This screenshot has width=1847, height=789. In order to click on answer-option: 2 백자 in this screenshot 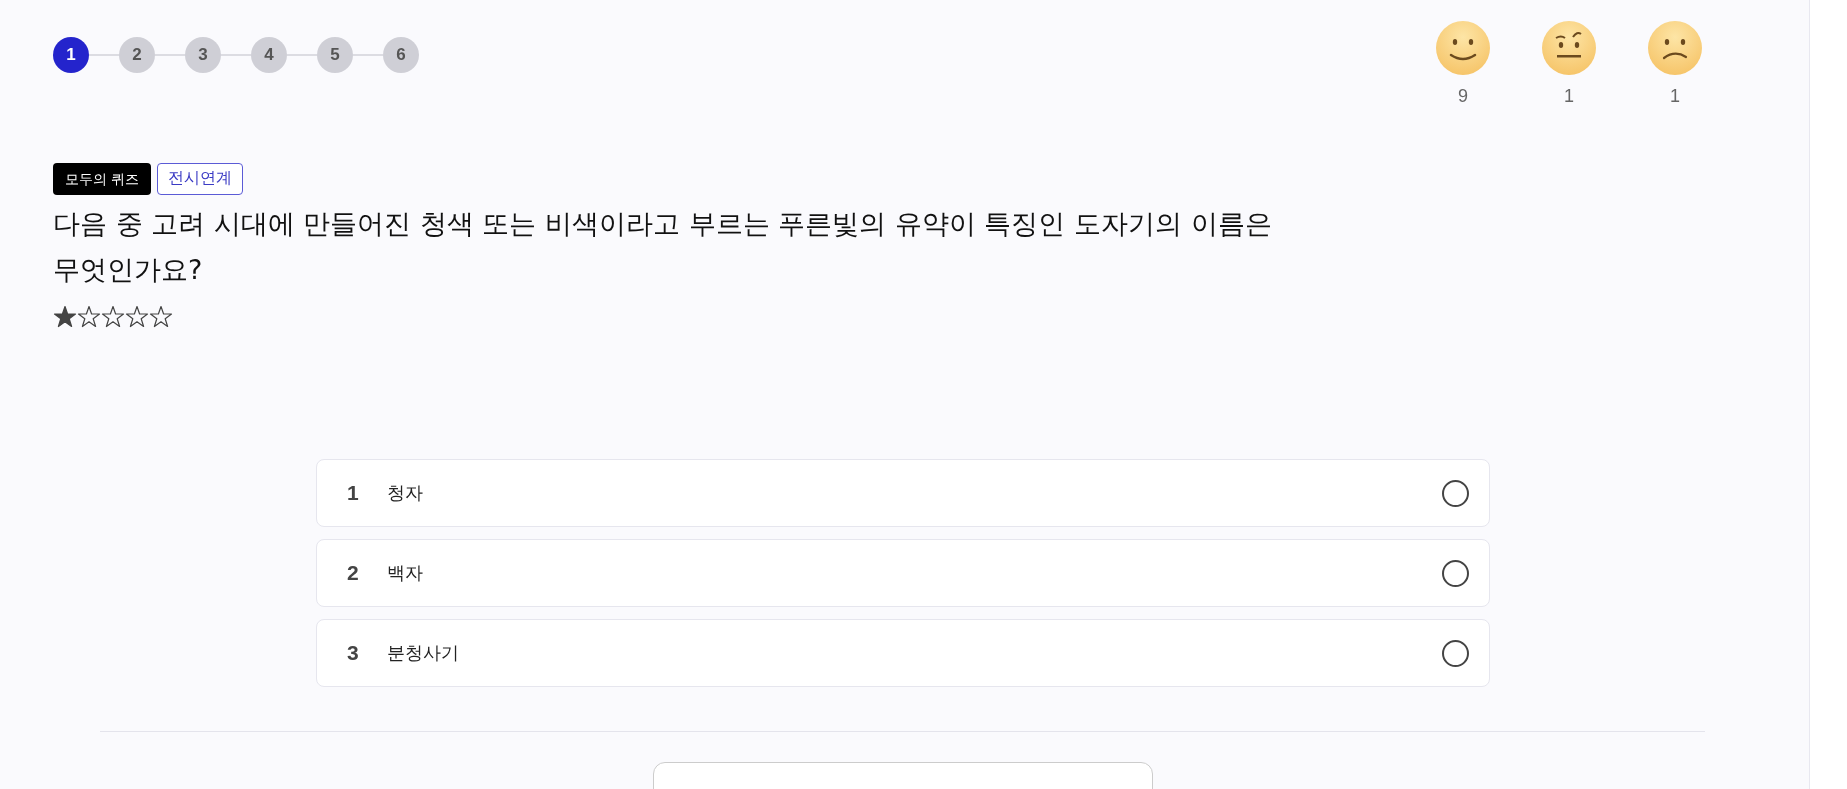, I will do `click(903, 573)`.